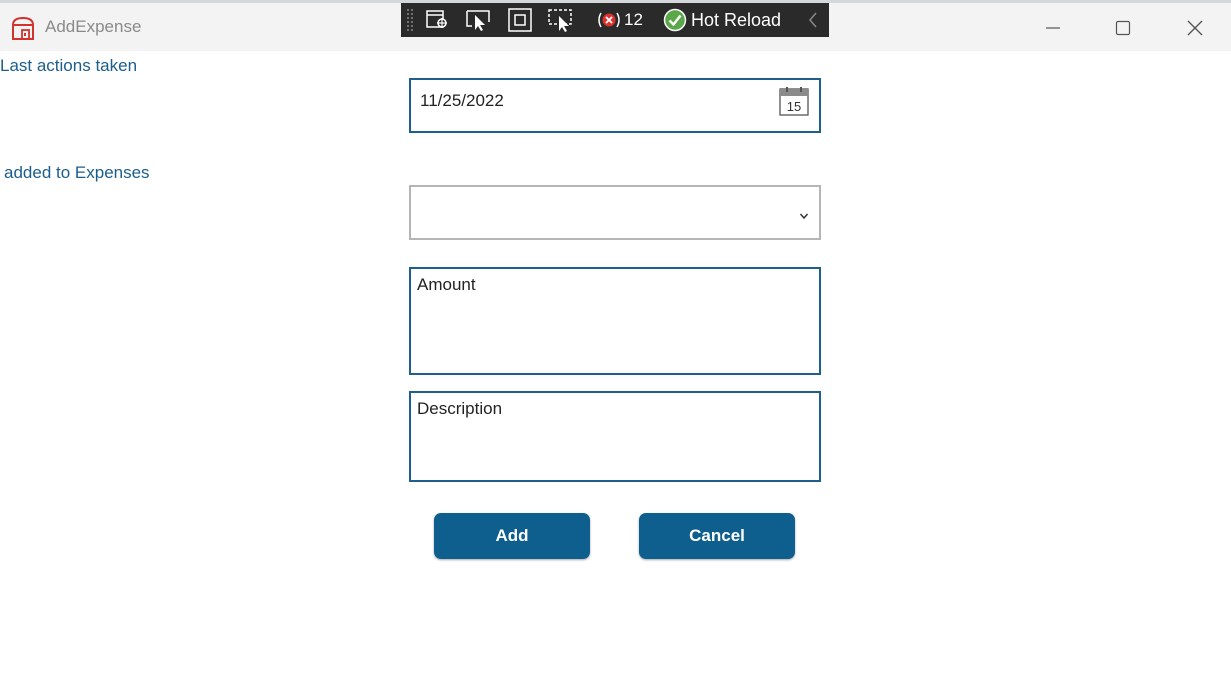  What do you see at coordinates (479, 20) in the screenshot?
I see `select-element-icon` at bounding box center [479, 20].